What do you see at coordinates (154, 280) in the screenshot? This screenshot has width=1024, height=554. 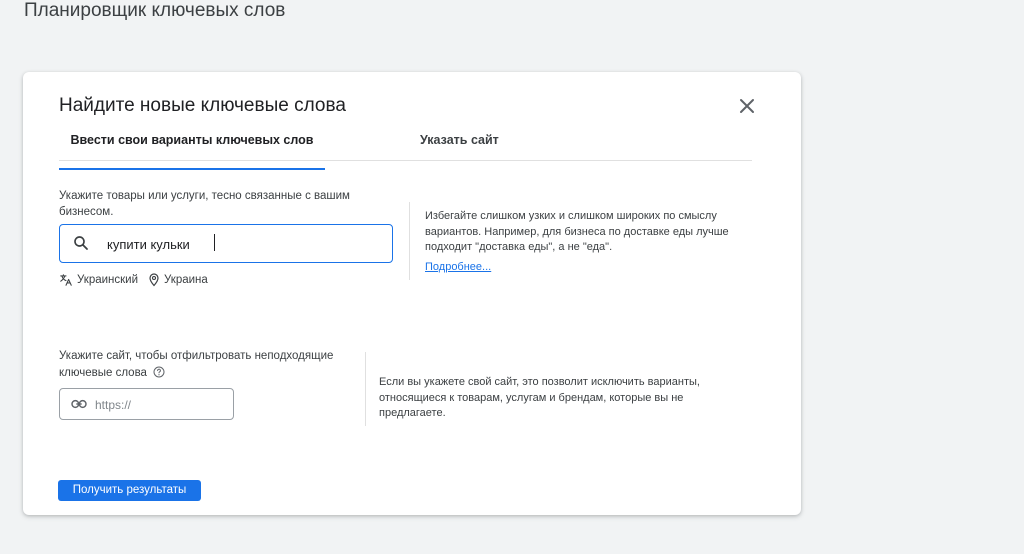 I see `location-pin-icon` at bounding box center [154, 280].